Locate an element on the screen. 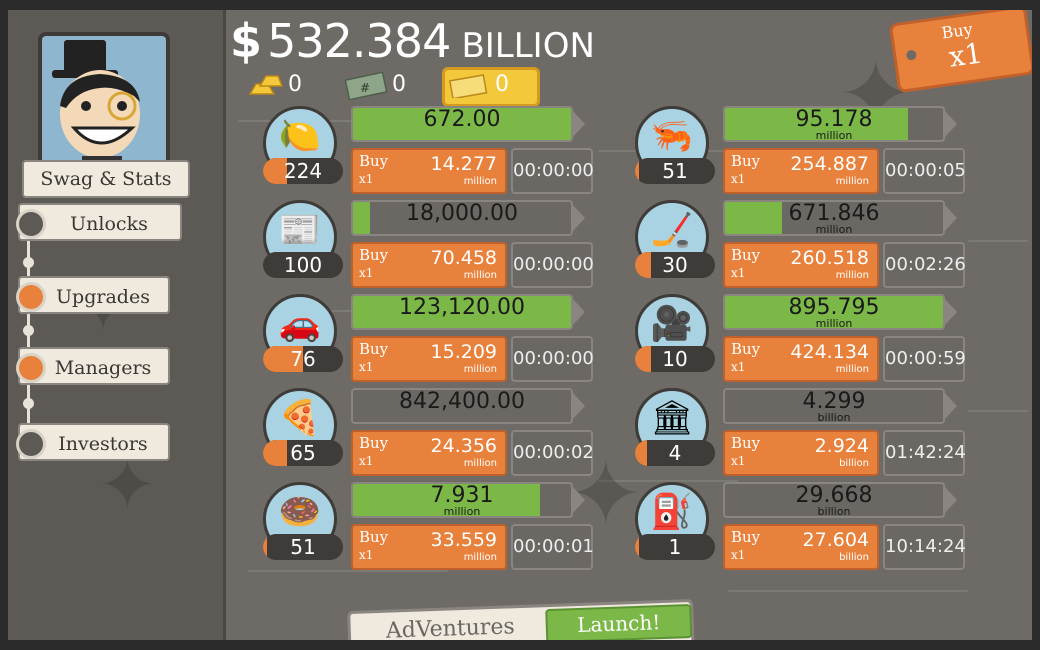  tickets-button: 0 is located at coordinates (491, 87).